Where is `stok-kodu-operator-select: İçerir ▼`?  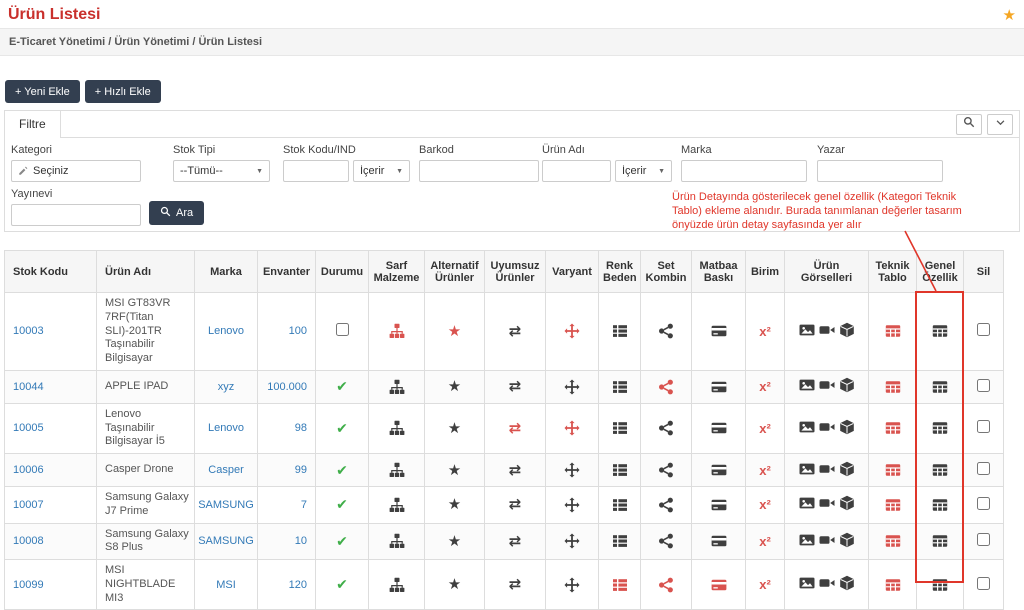
stok-kodu-operator-select: İçerir ▼ is located at coordinates (381, 171).